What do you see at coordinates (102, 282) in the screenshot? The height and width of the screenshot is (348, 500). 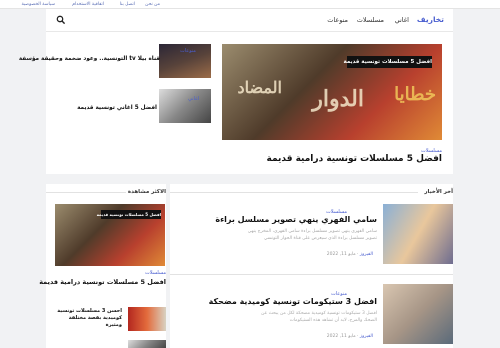 I see `popular-top-title: افضل 5 مسلسلات تونسية درامية قديمة` at bounding box center [102, 282].